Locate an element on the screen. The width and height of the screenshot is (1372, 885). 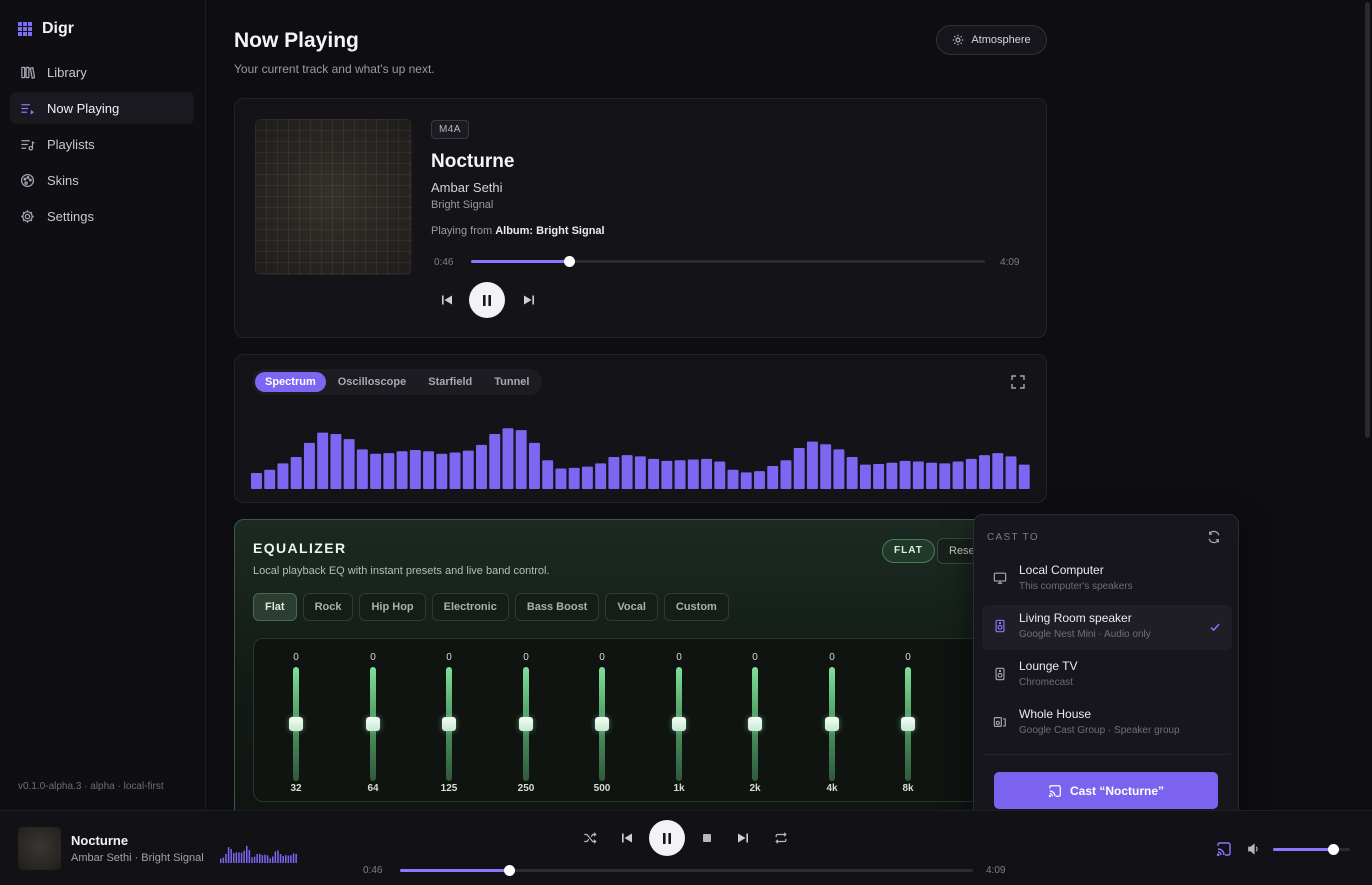
fullscreen-icon is located at coordinates (1018, 382).